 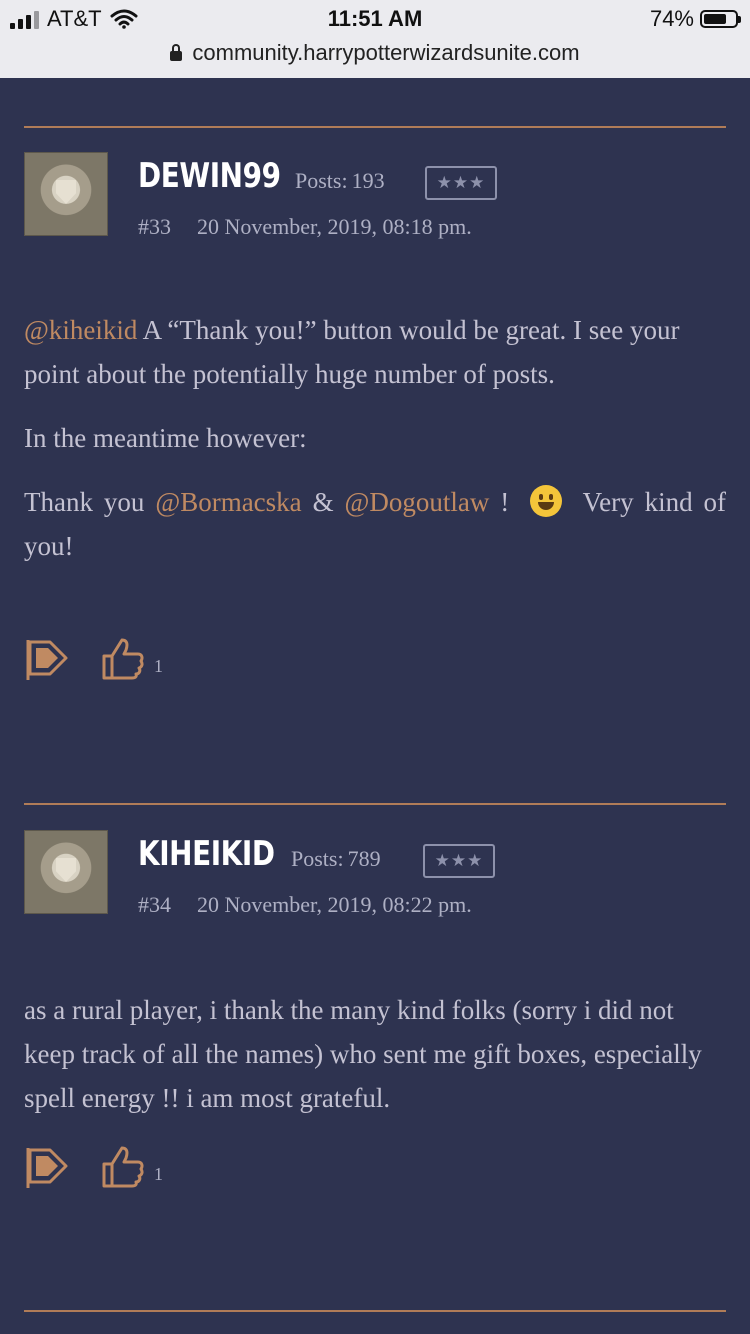 I want to click on post-number: #34, so click(x=154, y=904).